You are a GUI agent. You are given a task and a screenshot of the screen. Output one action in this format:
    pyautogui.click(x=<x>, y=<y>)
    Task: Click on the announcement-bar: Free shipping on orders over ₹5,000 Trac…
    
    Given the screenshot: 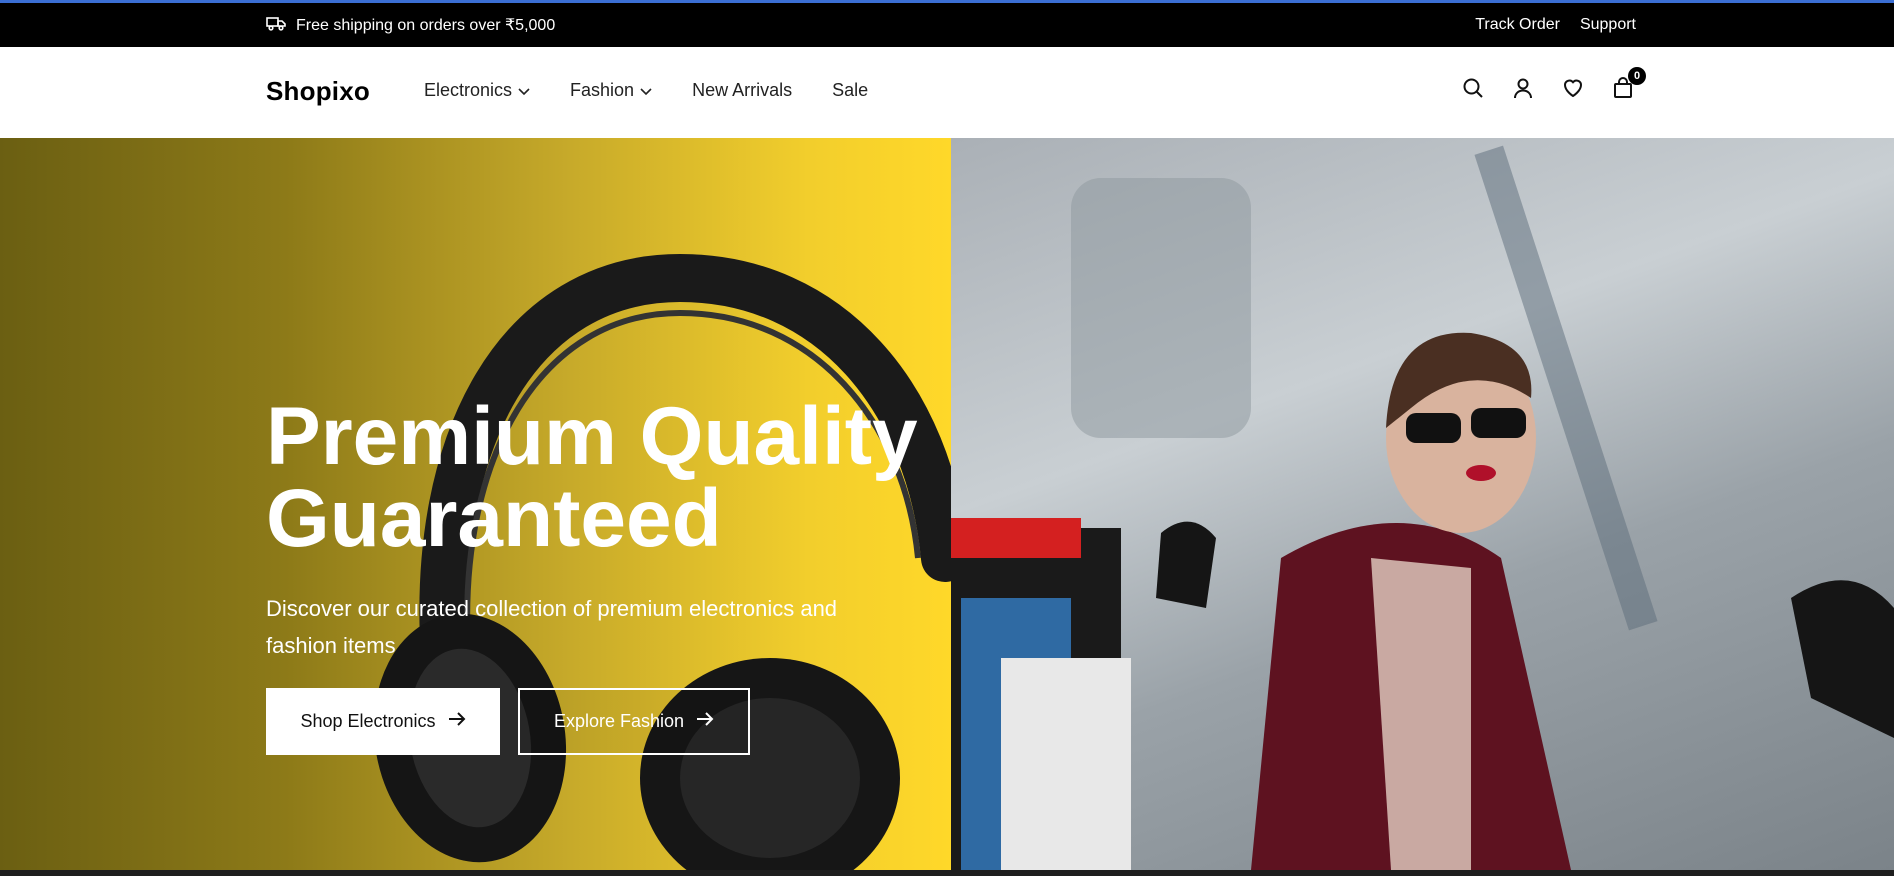 What is the action you would take?
    pyautogui.click(x=947, y=25)
    